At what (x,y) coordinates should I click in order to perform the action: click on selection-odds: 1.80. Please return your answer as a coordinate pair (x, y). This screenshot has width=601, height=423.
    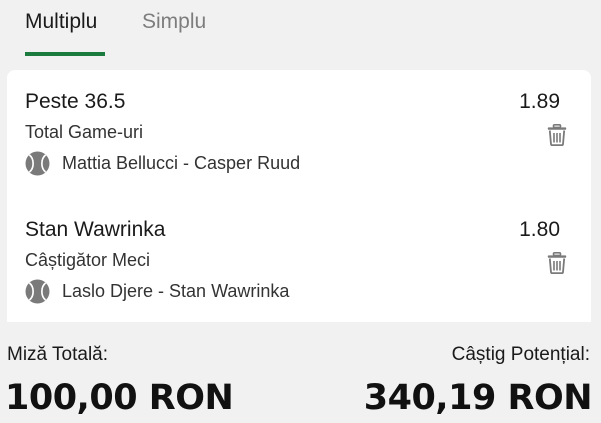
    Looking at the image, I should click on (539, 229).